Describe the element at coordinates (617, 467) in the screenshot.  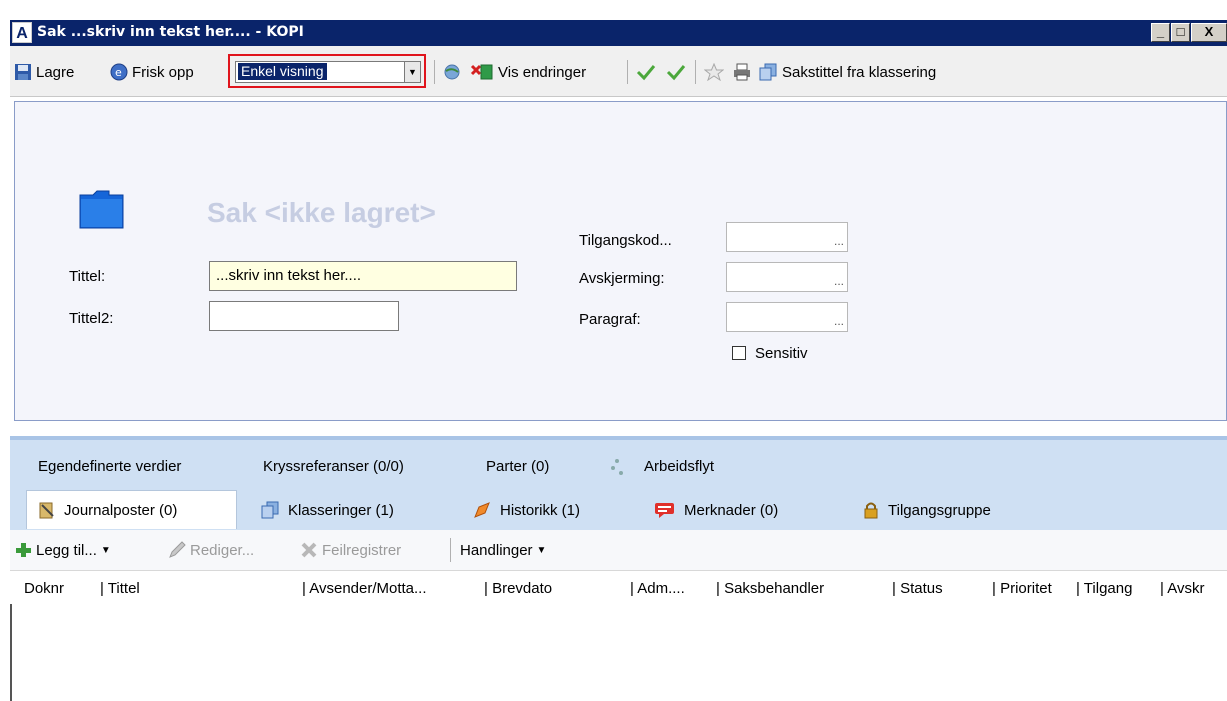
I see `workflow-icon` at that location.